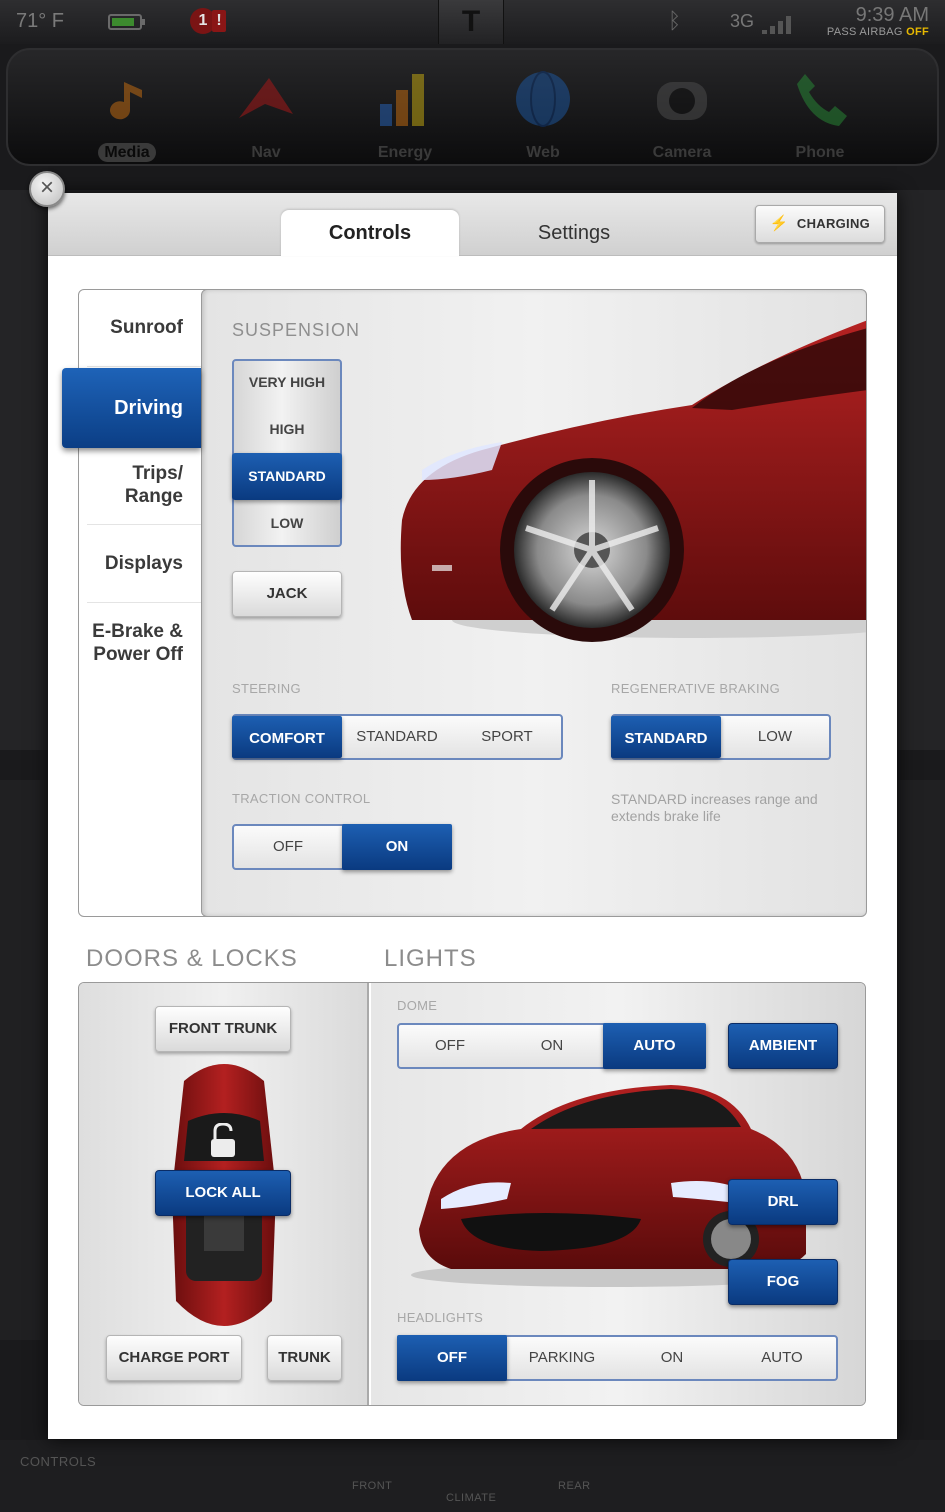 The image size is (945, 1512). Describe the element at coordinates (452, 1358) in the screenshot. I see `headlights-off: OFF` at that location.